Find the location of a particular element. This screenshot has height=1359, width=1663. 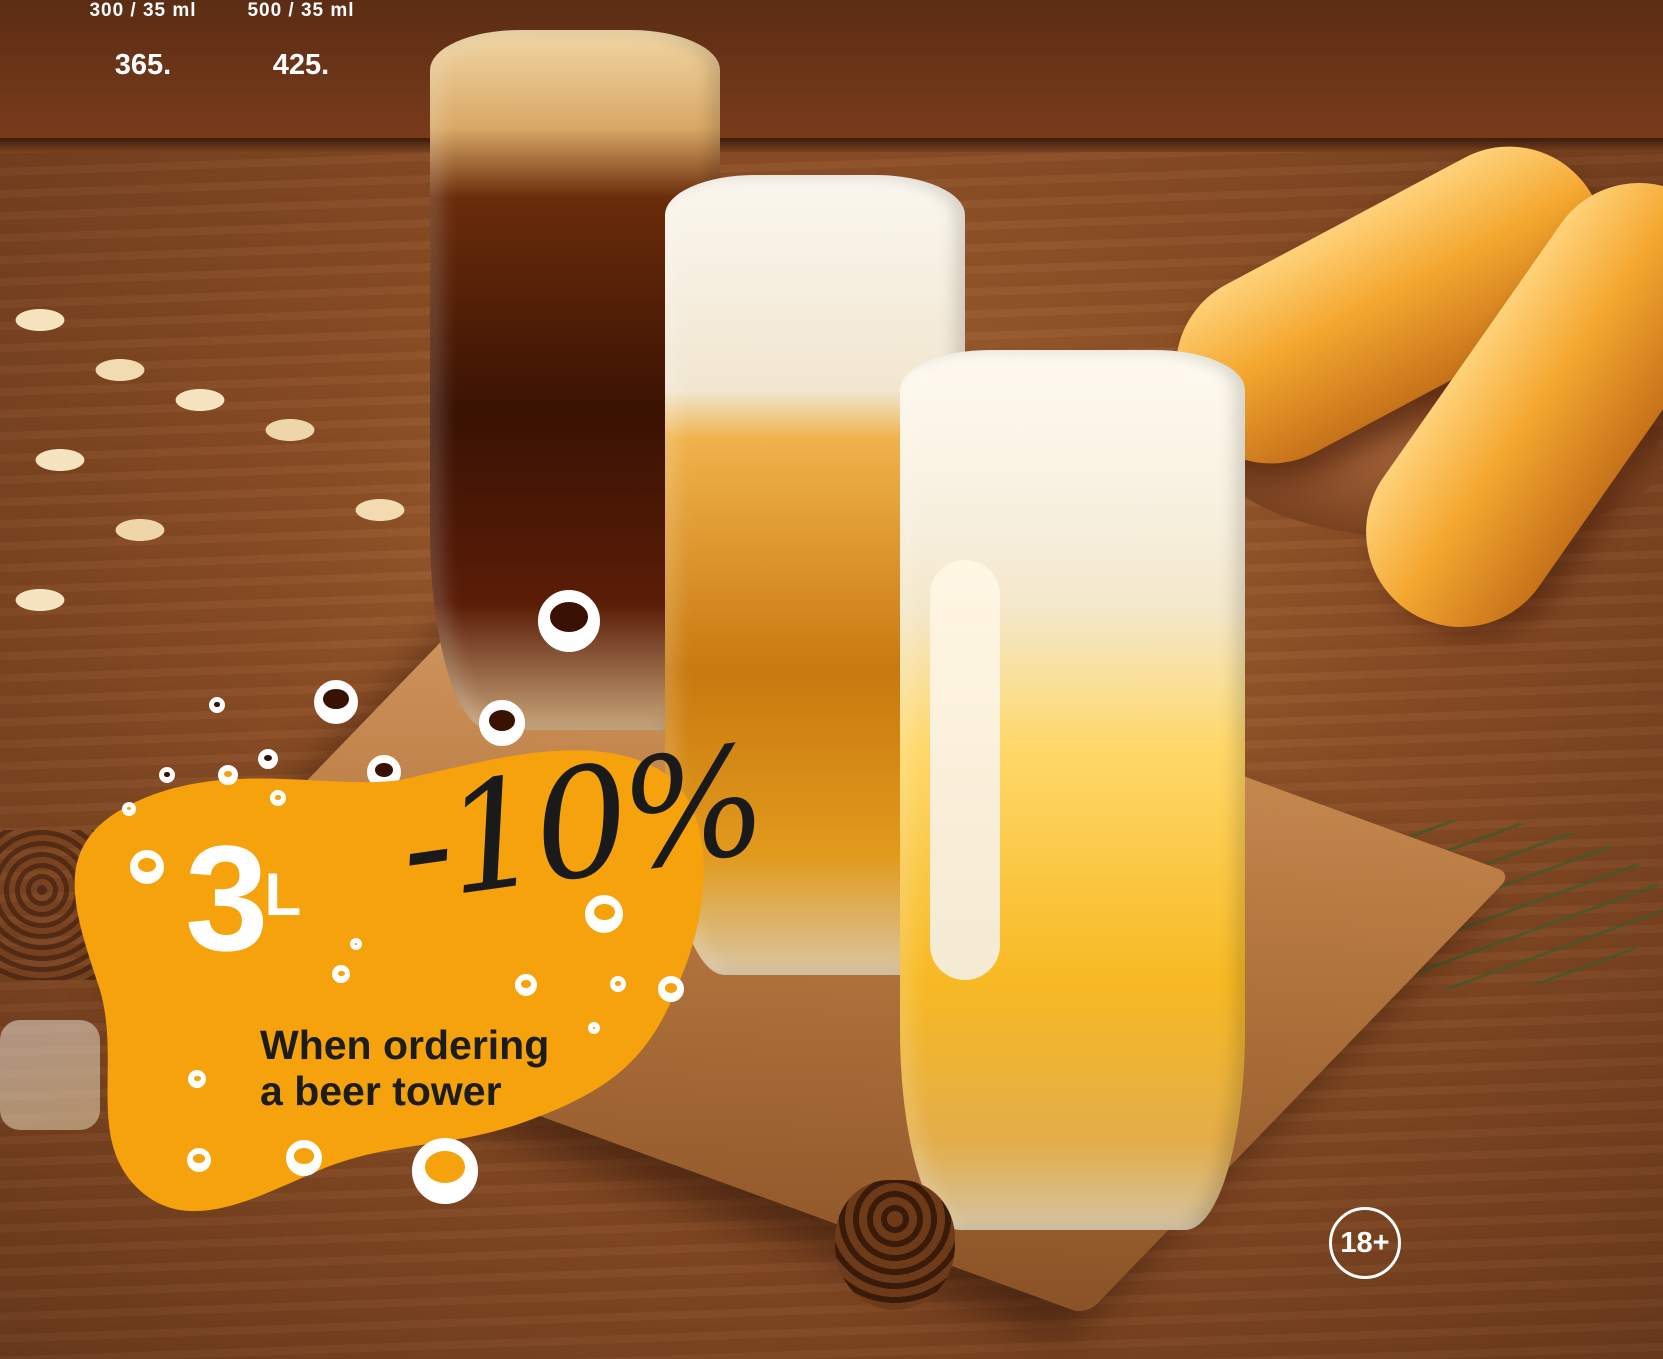

pinecone is located at coordinates (895, 1245).